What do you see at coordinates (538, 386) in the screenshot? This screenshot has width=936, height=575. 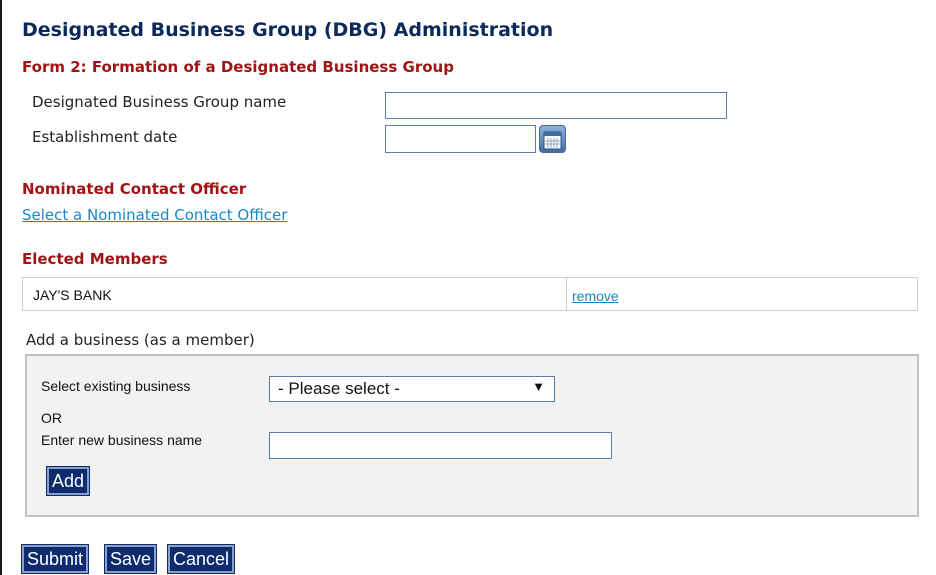 I see `chevron-down-icon: ▼` at bounding box center [538, 386].